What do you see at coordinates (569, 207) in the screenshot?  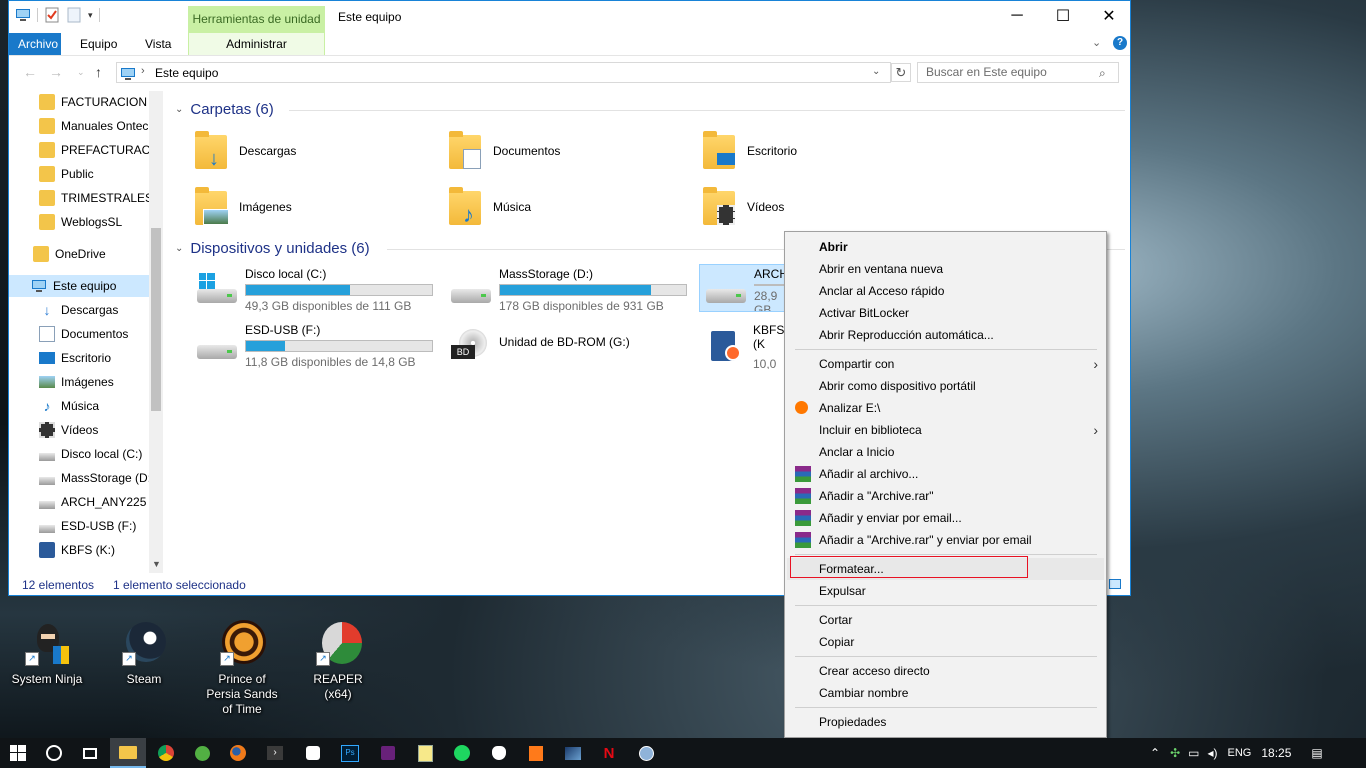 I see `folder-item-musica: ♪ Música` at bounding box center [569, 207].